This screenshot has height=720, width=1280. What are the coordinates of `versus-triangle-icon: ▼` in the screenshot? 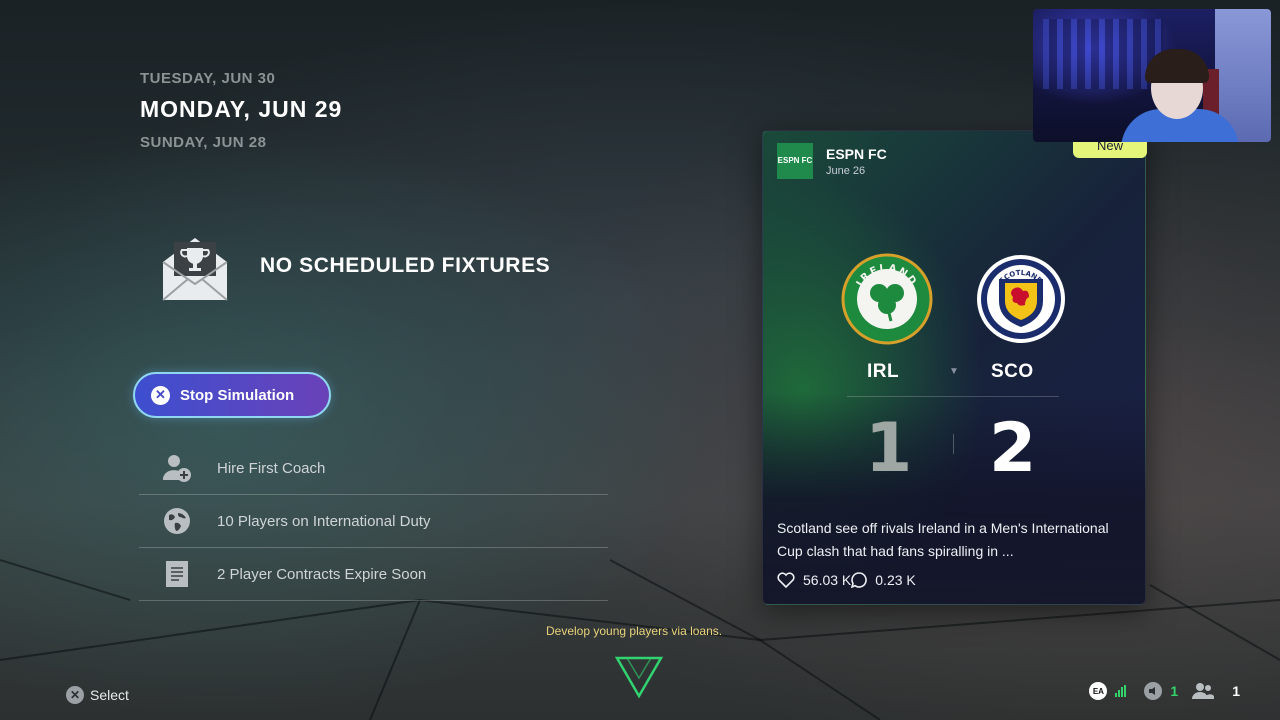 It's located at (954, 371).